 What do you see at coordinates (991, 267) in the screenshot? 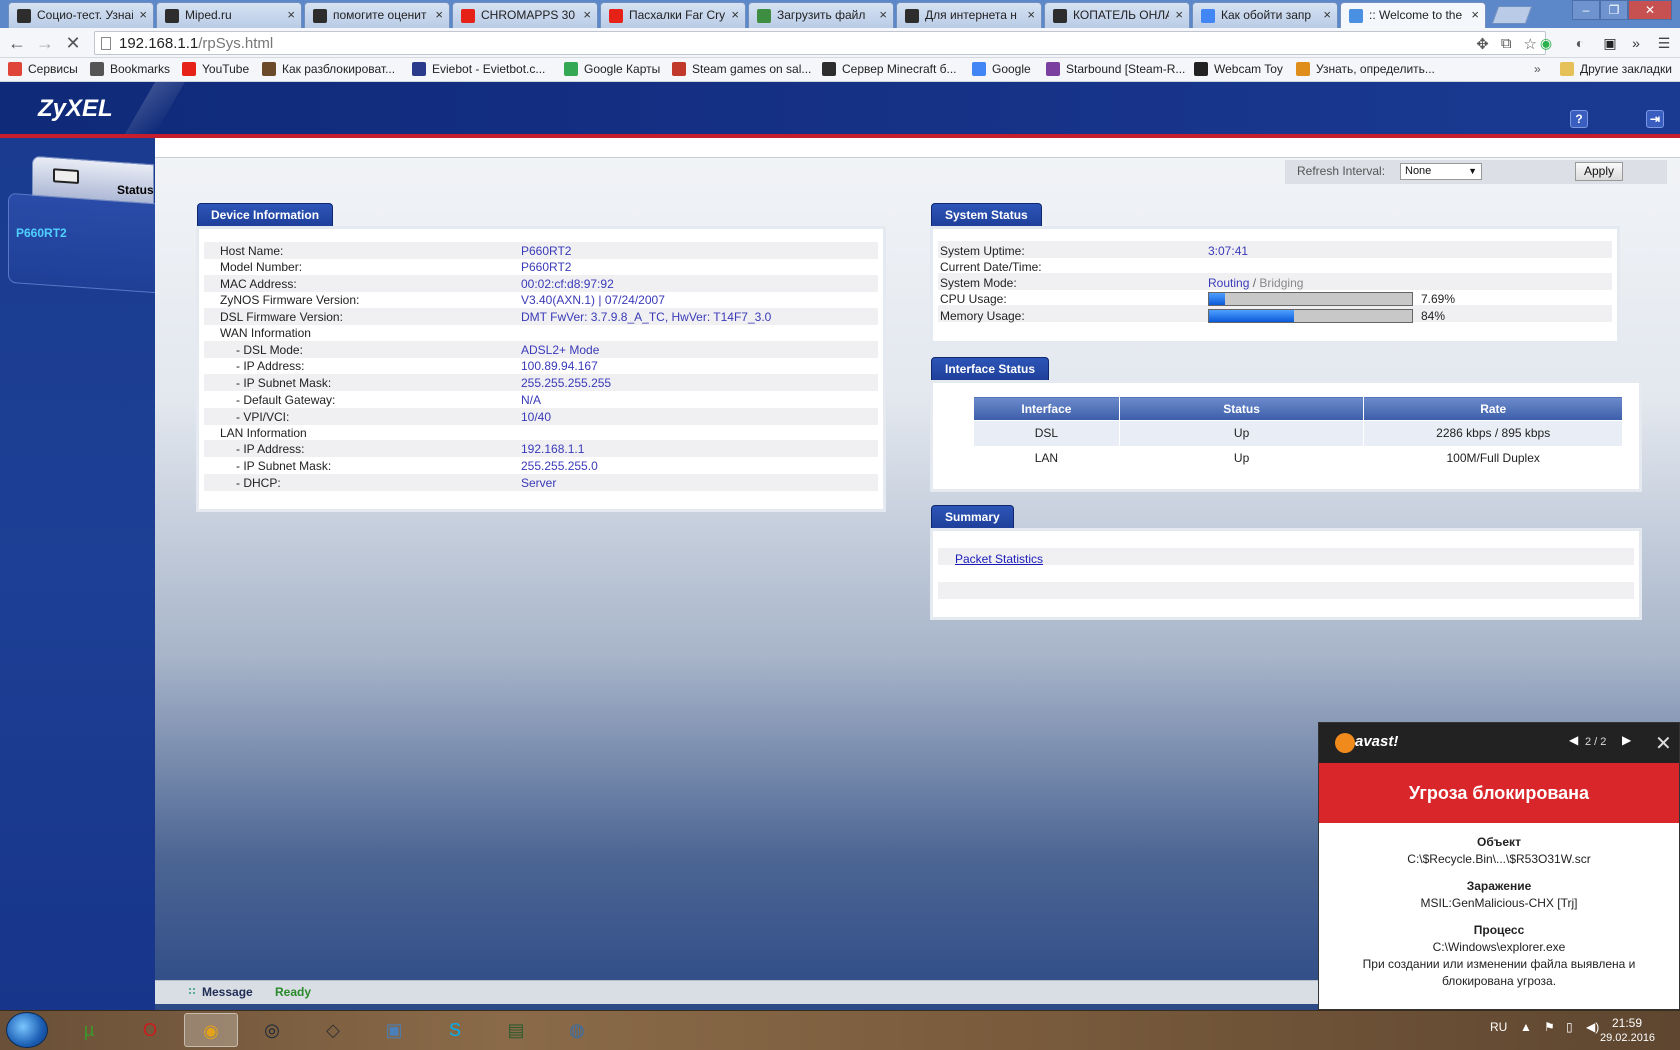
I see `datetime-label: Current Date/Time:` at bounding box center [991, 267].